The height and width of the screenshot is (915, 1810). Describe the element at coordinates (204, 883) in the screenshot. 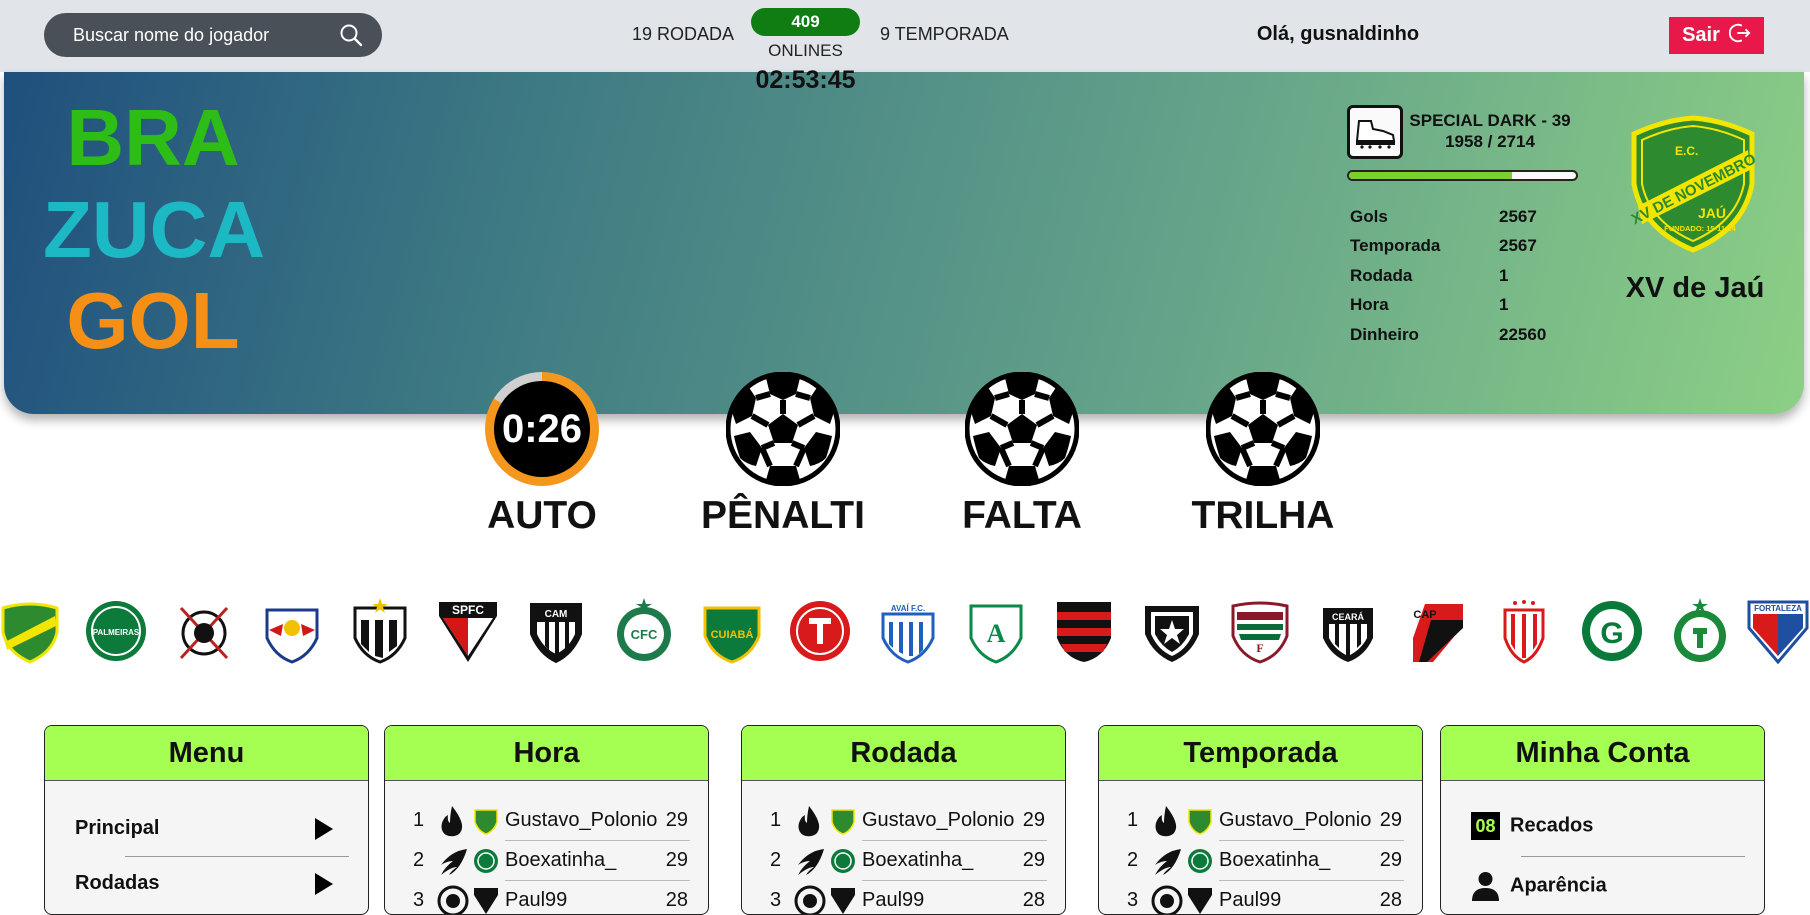

I see `menu-item-rodadas: Rodadas` at that location.